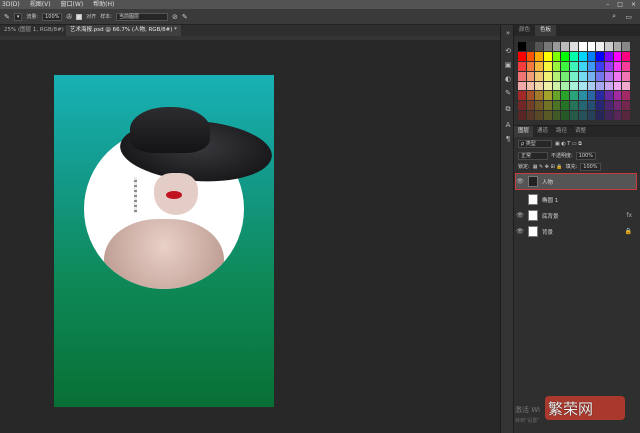  I want to click on lock-icons: ▦ ✎ ✥ ⊞ 🔒, so click(548, 167).